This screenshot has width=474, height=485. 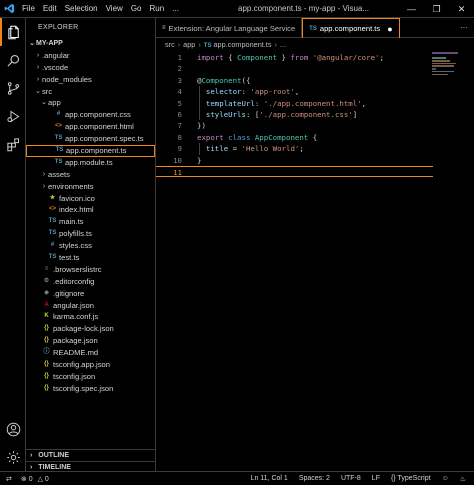 I want to click on language-mode: {} TypeScript, so click(x=411, y=478).